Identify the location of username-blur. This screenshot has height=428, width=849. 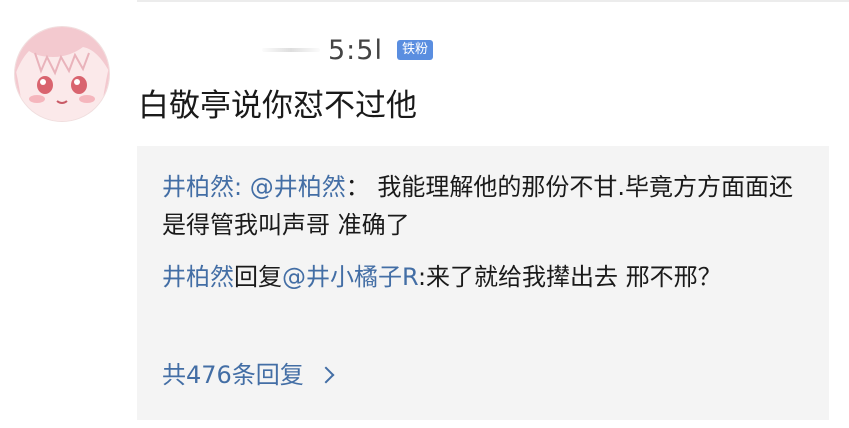
(291, 50).